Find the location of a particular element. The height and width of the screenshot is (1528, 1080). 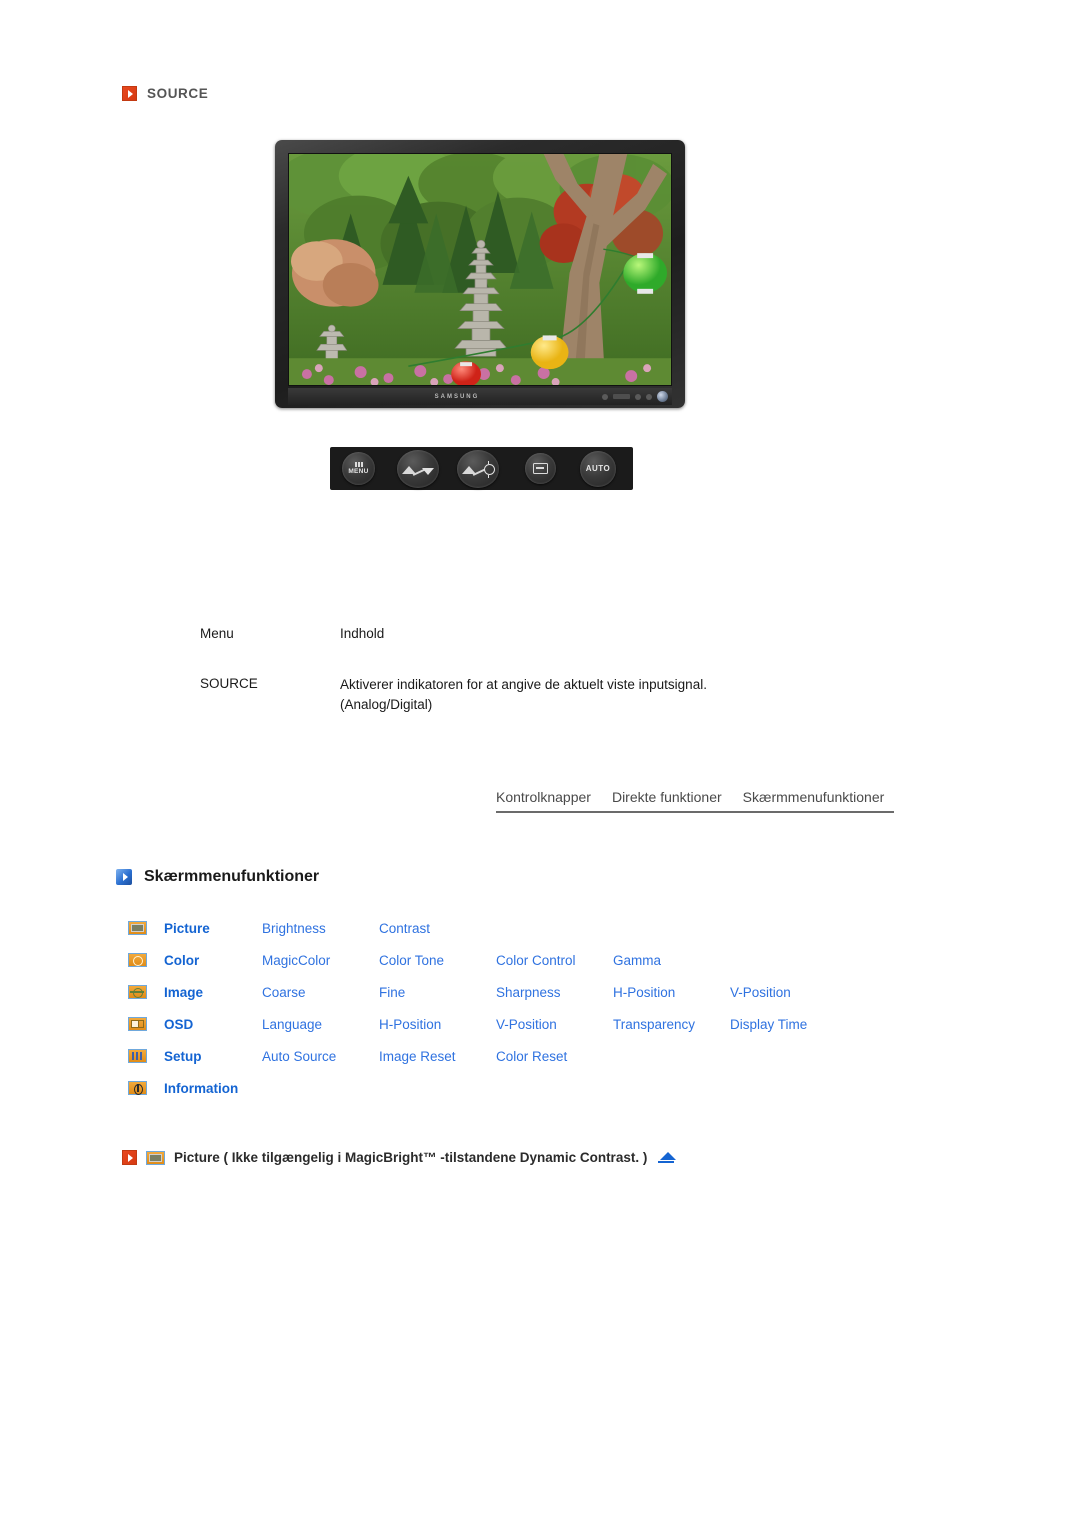

menu-button: MENU is located at coordinates (358, 468).